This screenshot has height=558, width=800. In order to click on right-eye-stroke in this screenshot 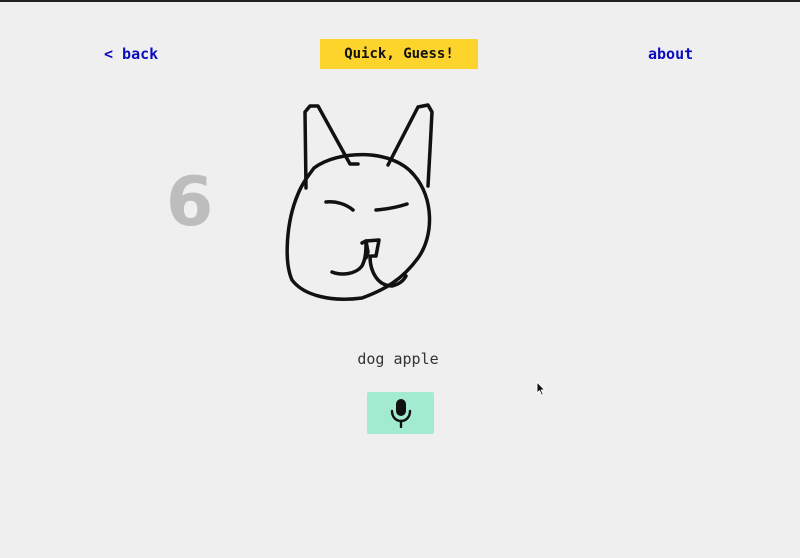, I will do `click(391, 207)`.